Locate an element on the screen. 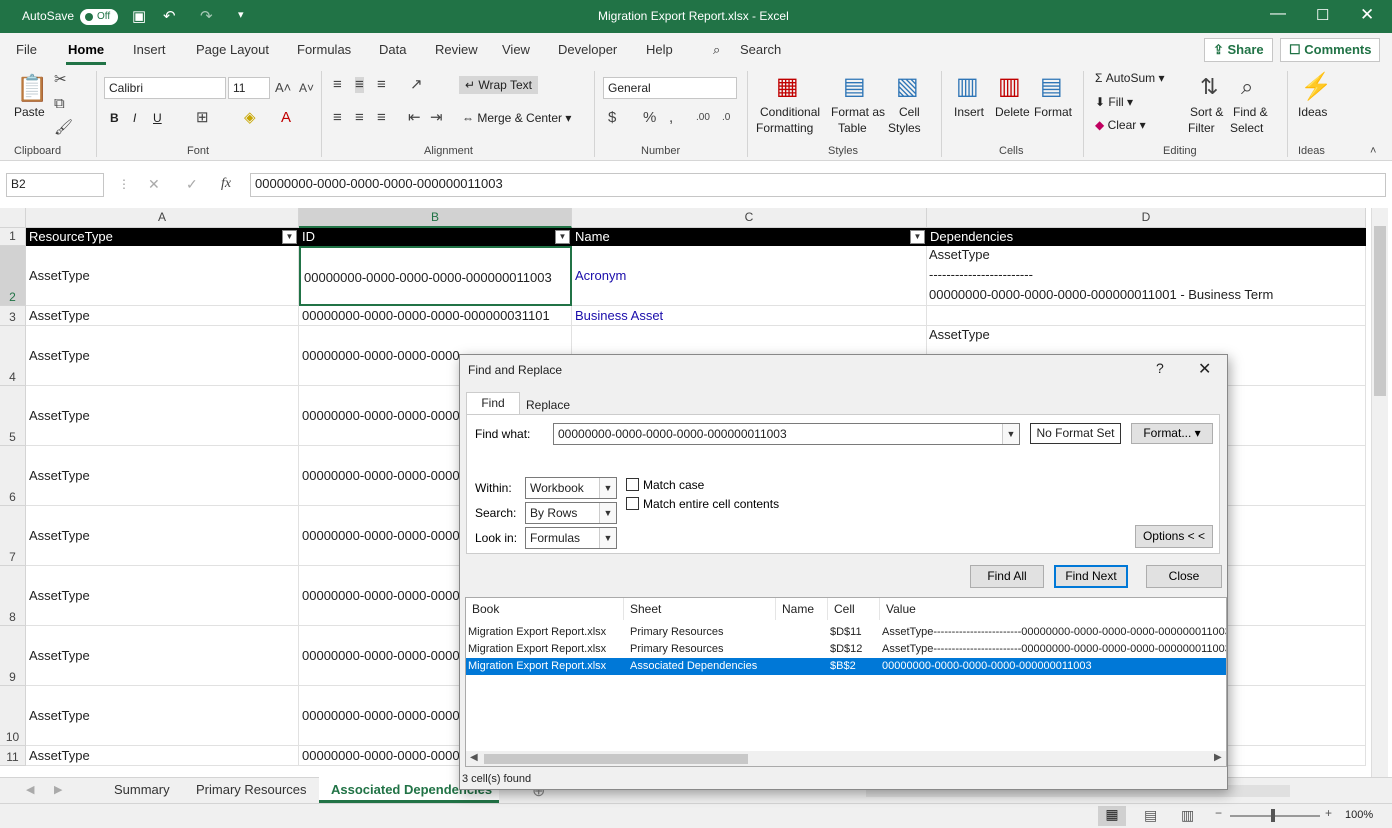 This screenshot has height=828, width=1392. font-color-icon: A is located at coordinates (286, 118).